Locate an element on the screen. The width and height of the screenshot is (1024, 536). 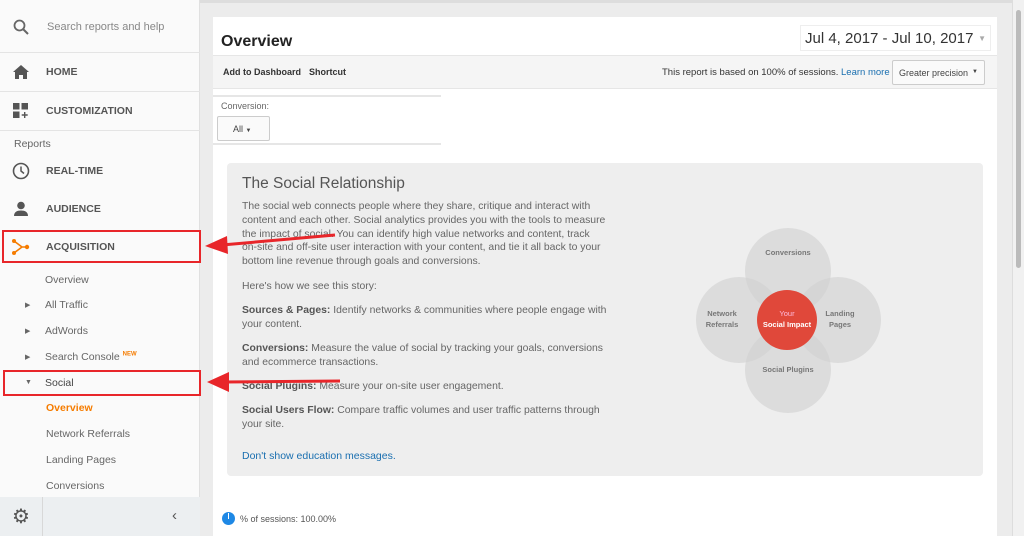
card-title: The Social Relationship is located at coordinates (323, 183).